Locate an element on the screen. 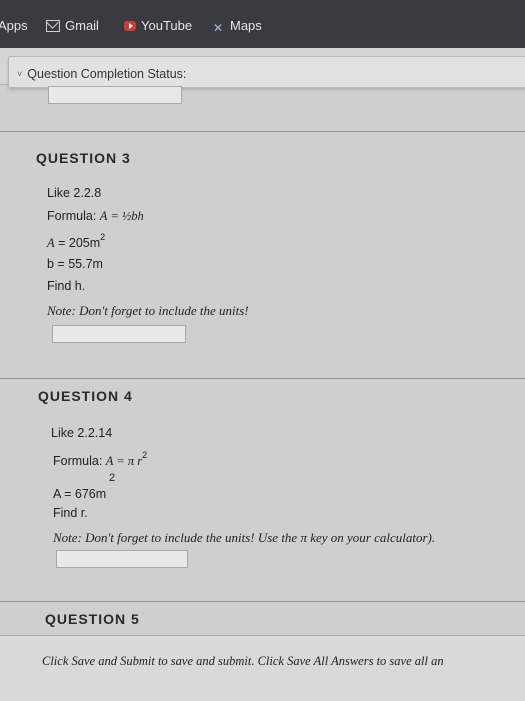  bookmark-apps-label: Apps is located at coordinates (14, 25).